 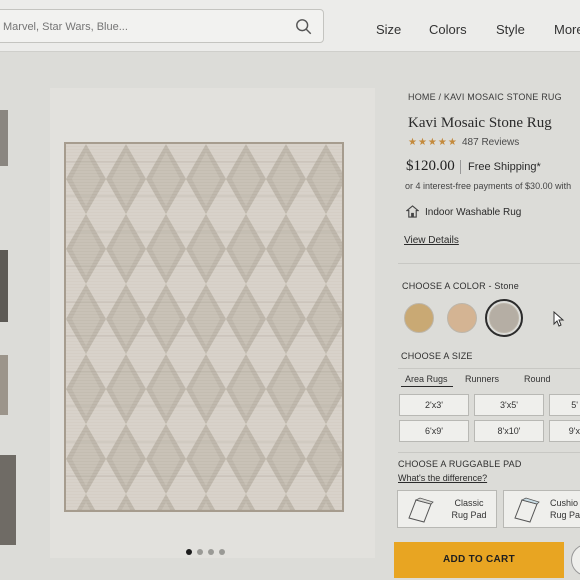 What do you see at coordinates (537, 379) in the screenshot?
I see `tab-round: Round` at bounding box center [537, 379].